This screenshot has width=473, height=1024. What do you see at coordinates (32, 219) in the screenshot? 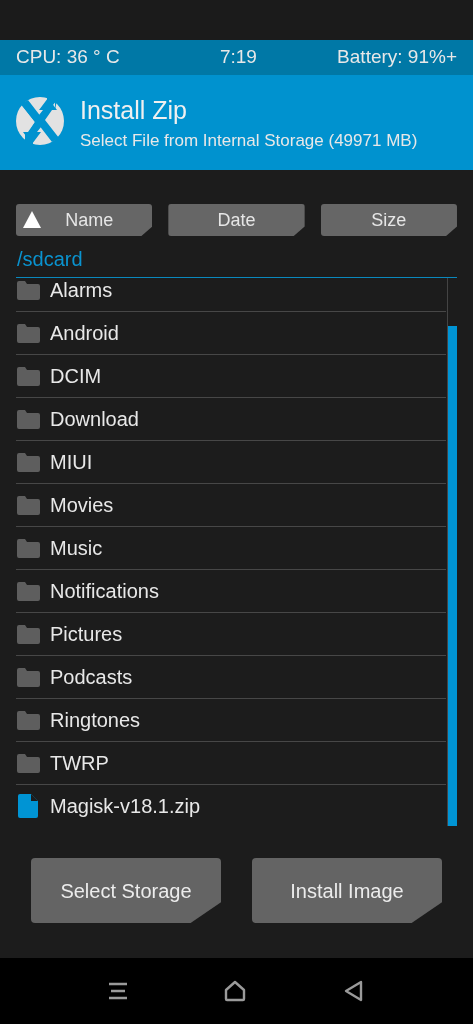
I see `sort-ascending-icon` at bounding box center [32, 219].